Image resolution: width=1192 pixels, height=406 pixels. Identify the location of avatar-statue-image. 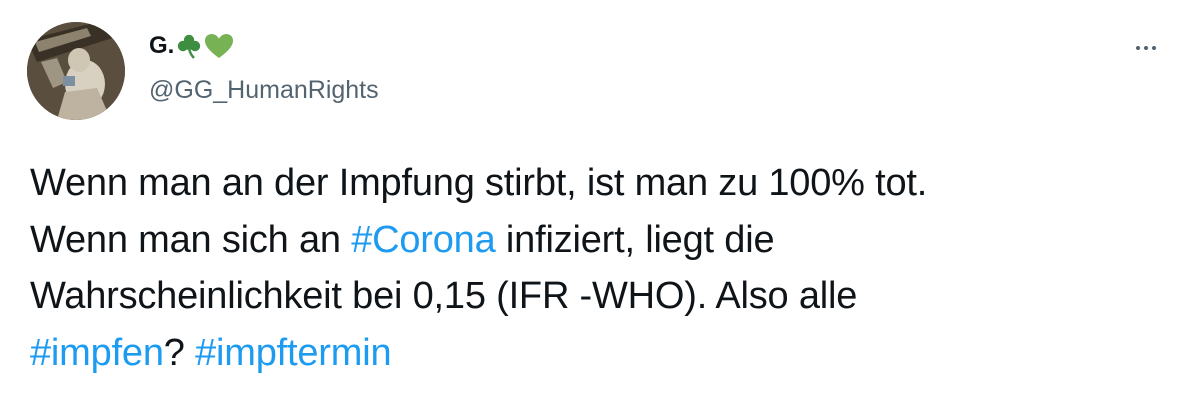
(76, 71).